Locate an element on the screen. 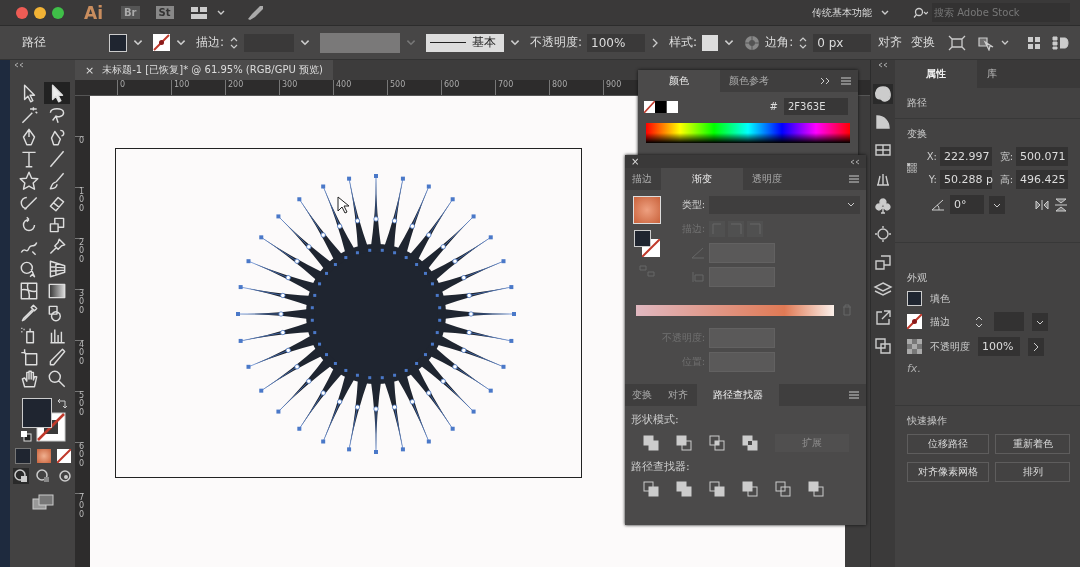 Image resolution: width=1080 pixels, height=567 pixels. default-colors-icon is located at coordinates (25, 436).